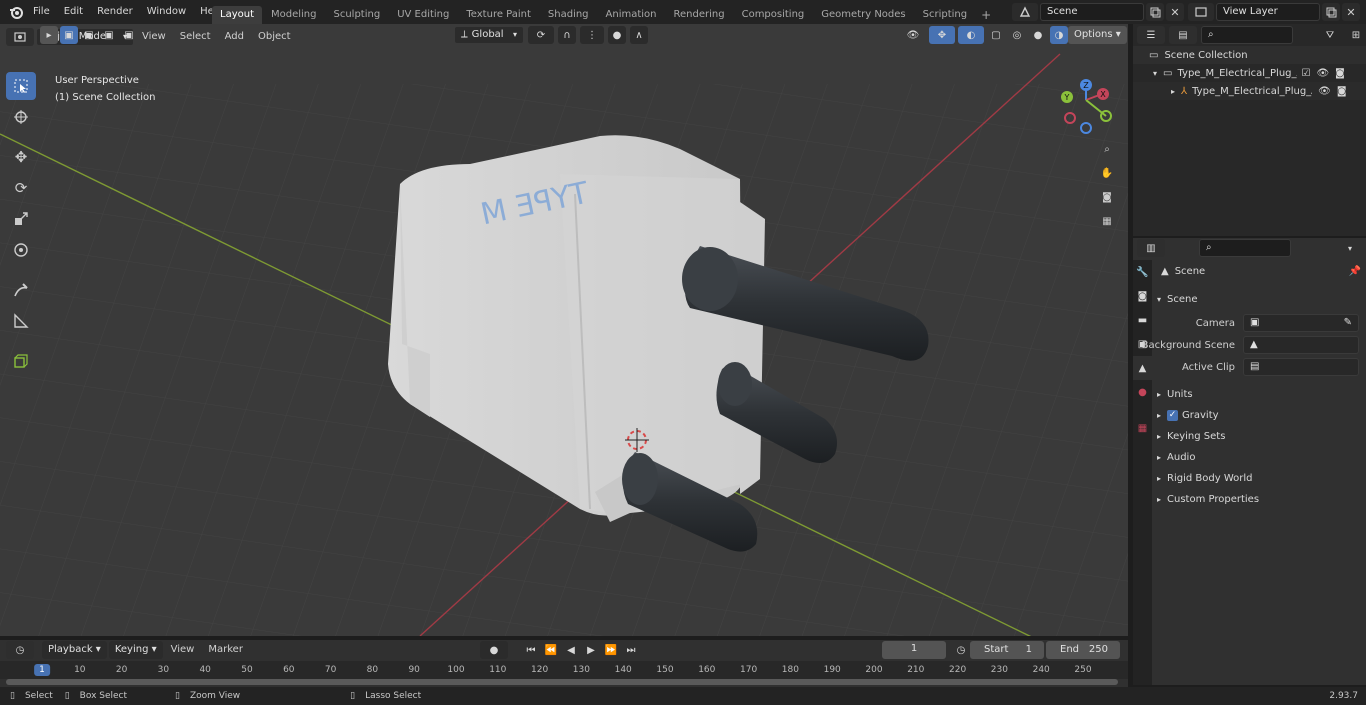 Image resolution: width=1366 pixels, height=705 pixels. Describe the element at coordinates (1107, 221) in the screenshot. I see `perspective-toggle-icon: ▦` at that location.